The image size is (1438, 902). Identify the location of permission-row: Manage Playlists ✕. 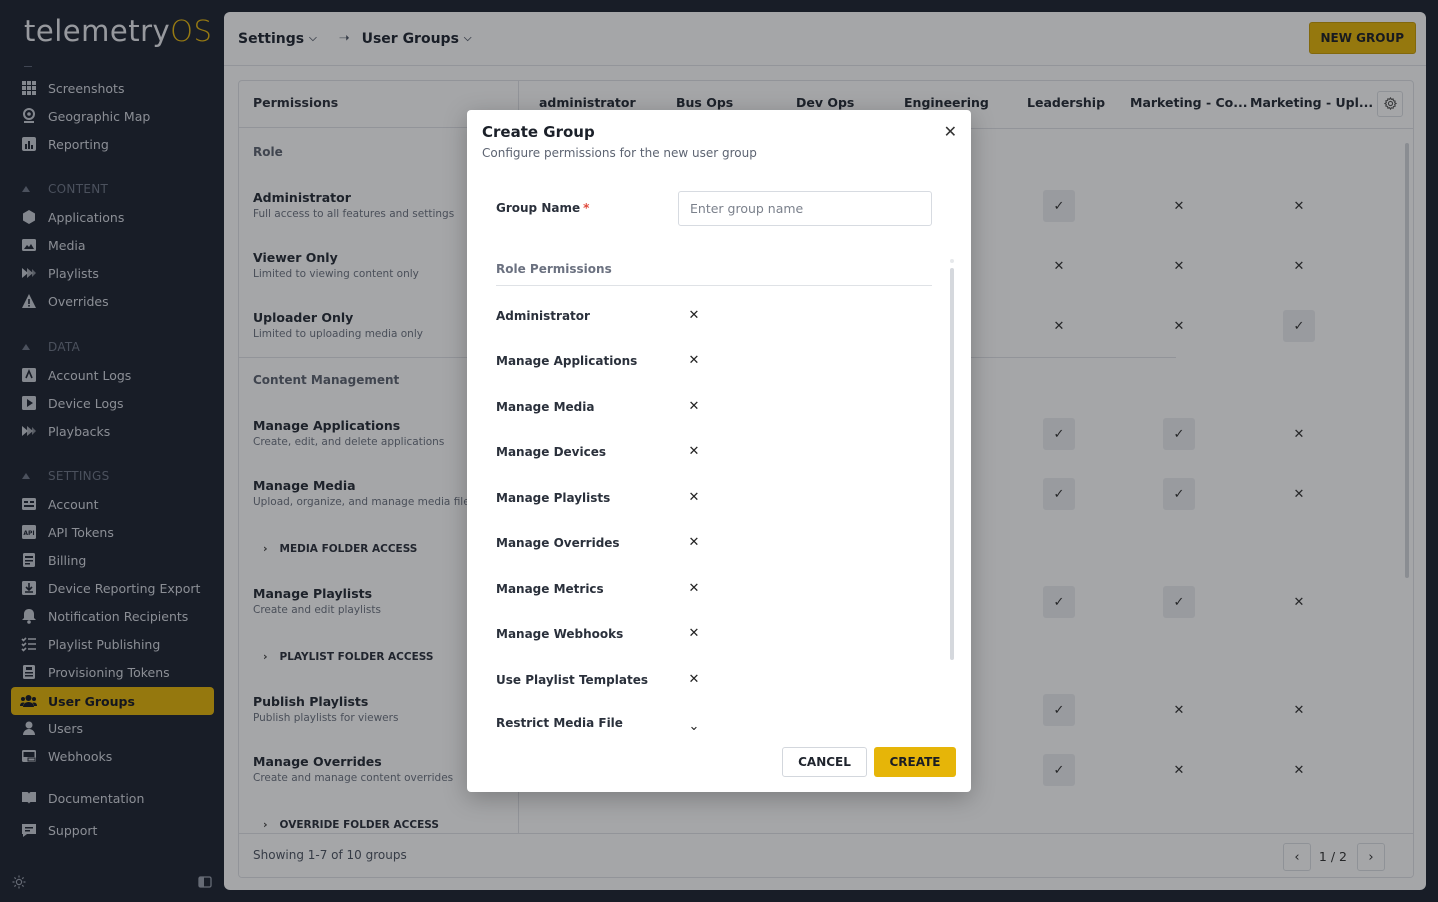
(716, 497).